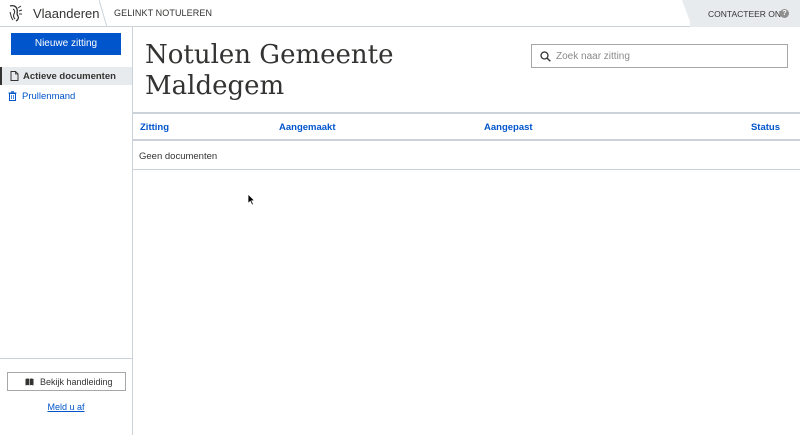 The image size is (800, 435). I want to click on column-header-status: Status, so click(765, 127).